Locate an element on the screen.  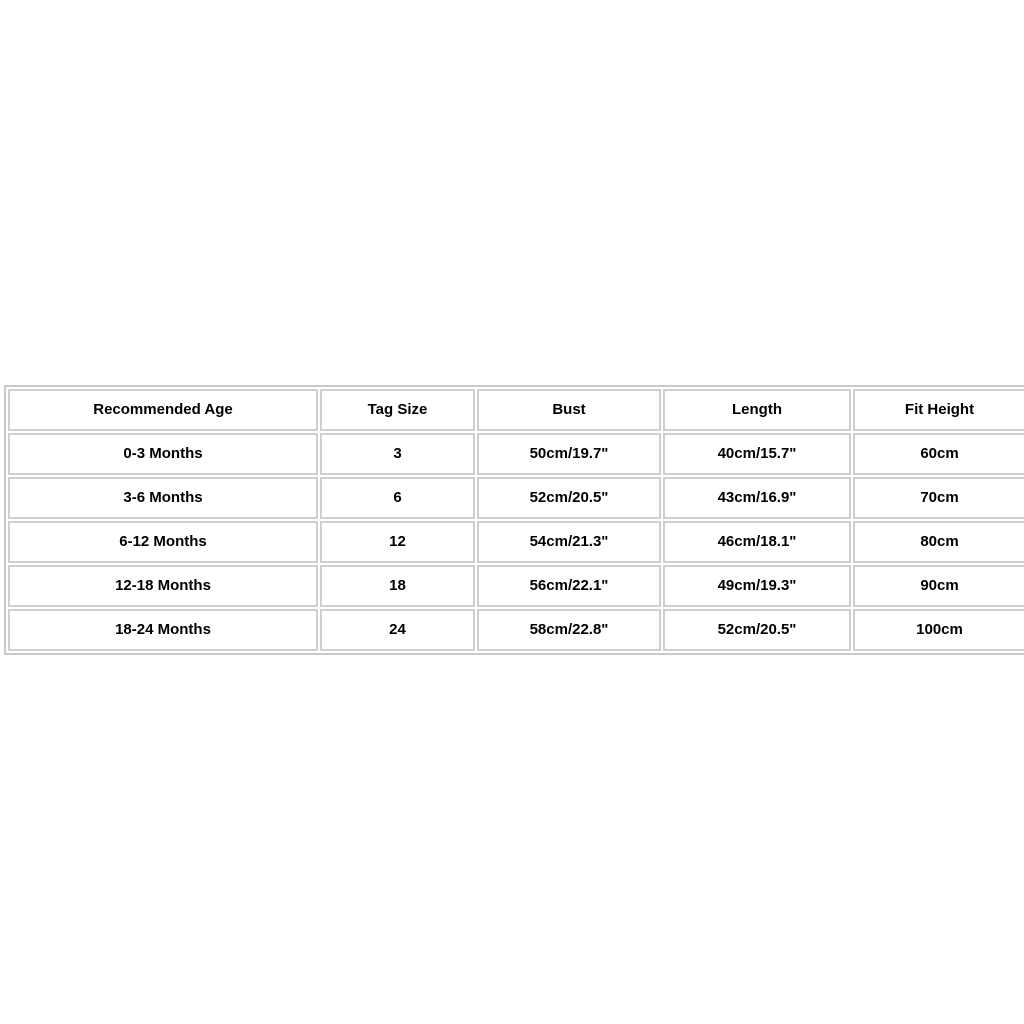
cell-bust: 54cm/21.3" is located at coordinates (569, 542).